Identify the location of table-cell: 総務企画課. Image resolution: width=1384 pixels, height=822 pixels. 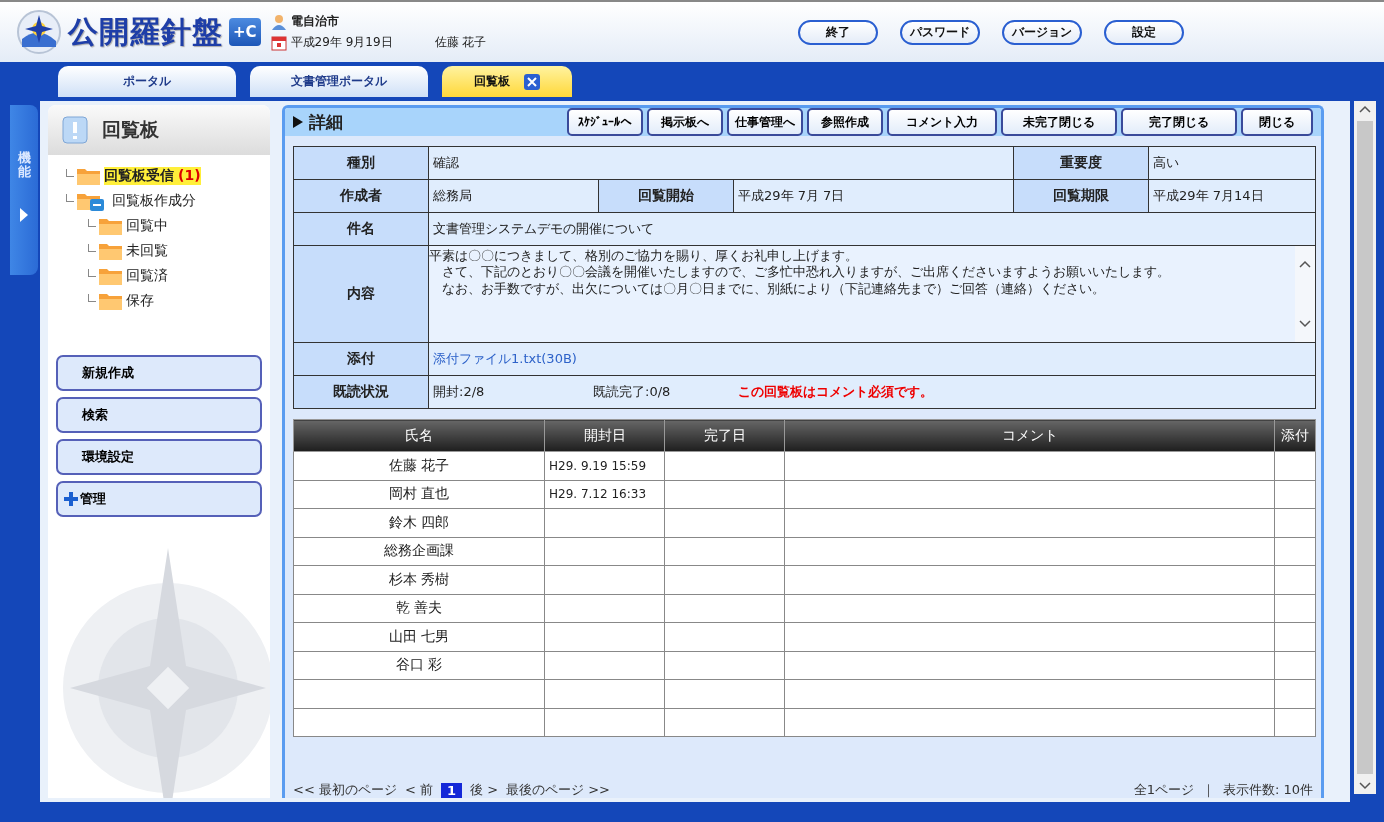
(419, 551).